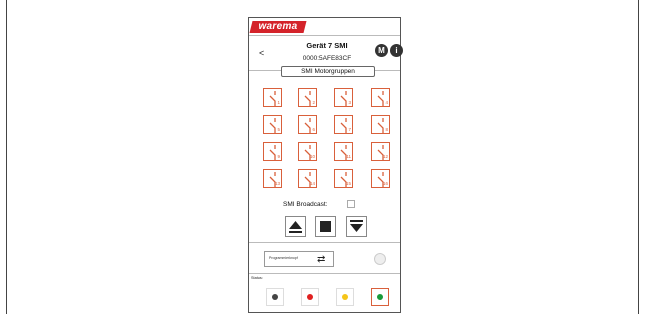 The image size is (647, 314). What do you see at coordinates (278, 129) in the screenshot?
I see `motor-number: 5` at bounding box center [278, 129].